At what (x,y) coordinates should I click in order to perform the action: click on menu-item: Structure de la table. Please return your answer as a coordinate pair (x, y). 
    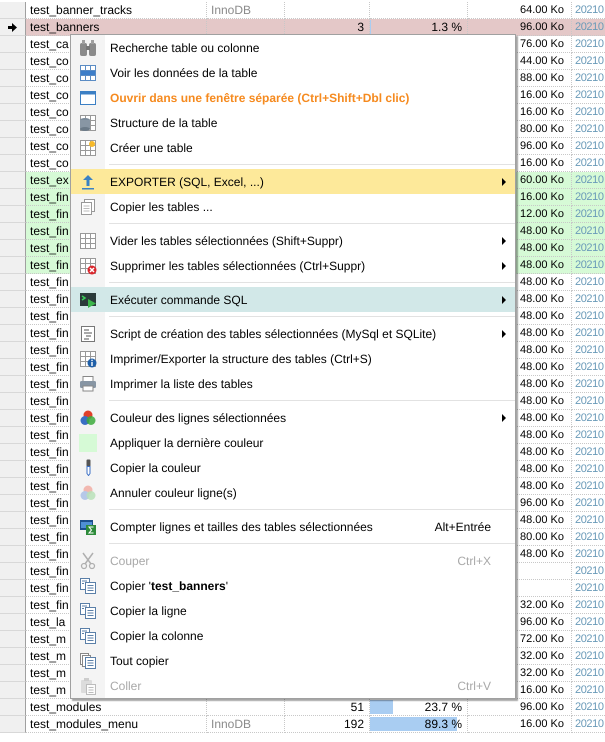
    Looking at the image, I should click on (293, 122).